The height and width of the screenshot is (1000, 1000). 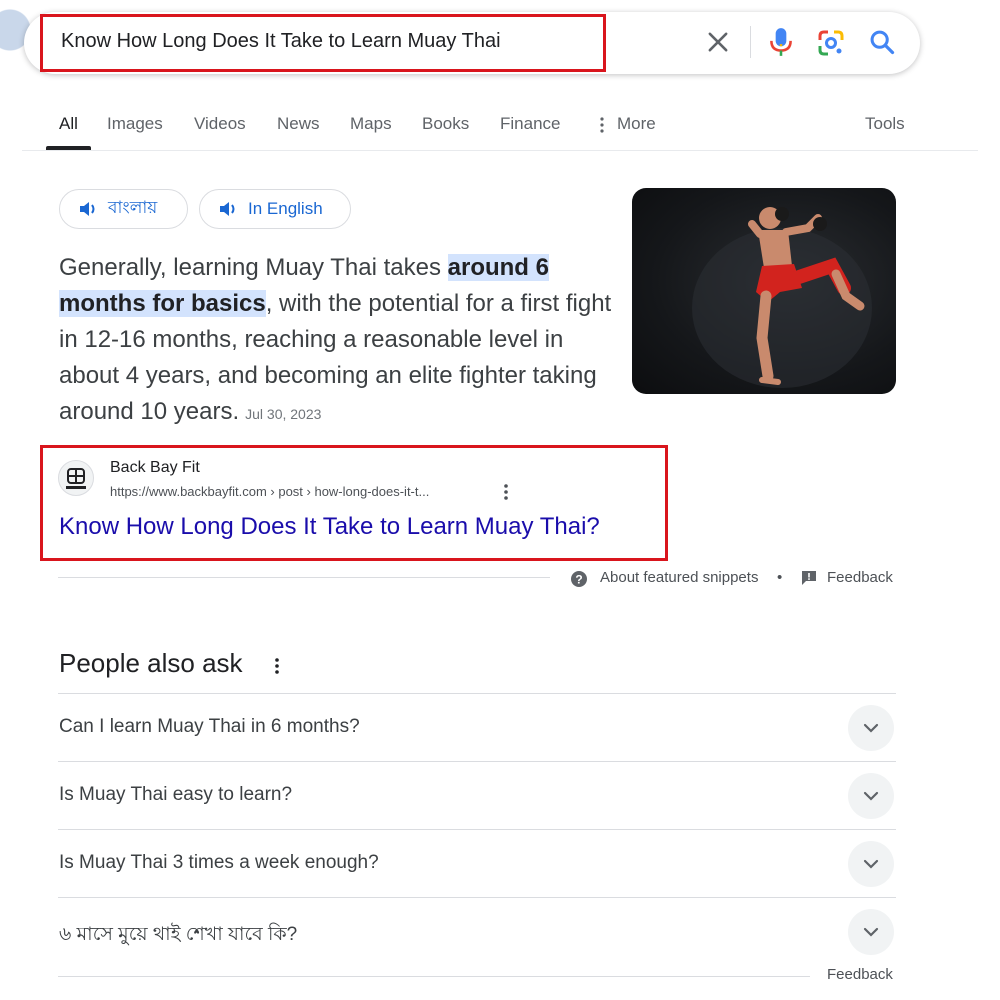 What do you see at coordinates (781, 42) in the screenshot?
I see `microphone-icon` at bounding box center [781, 42].